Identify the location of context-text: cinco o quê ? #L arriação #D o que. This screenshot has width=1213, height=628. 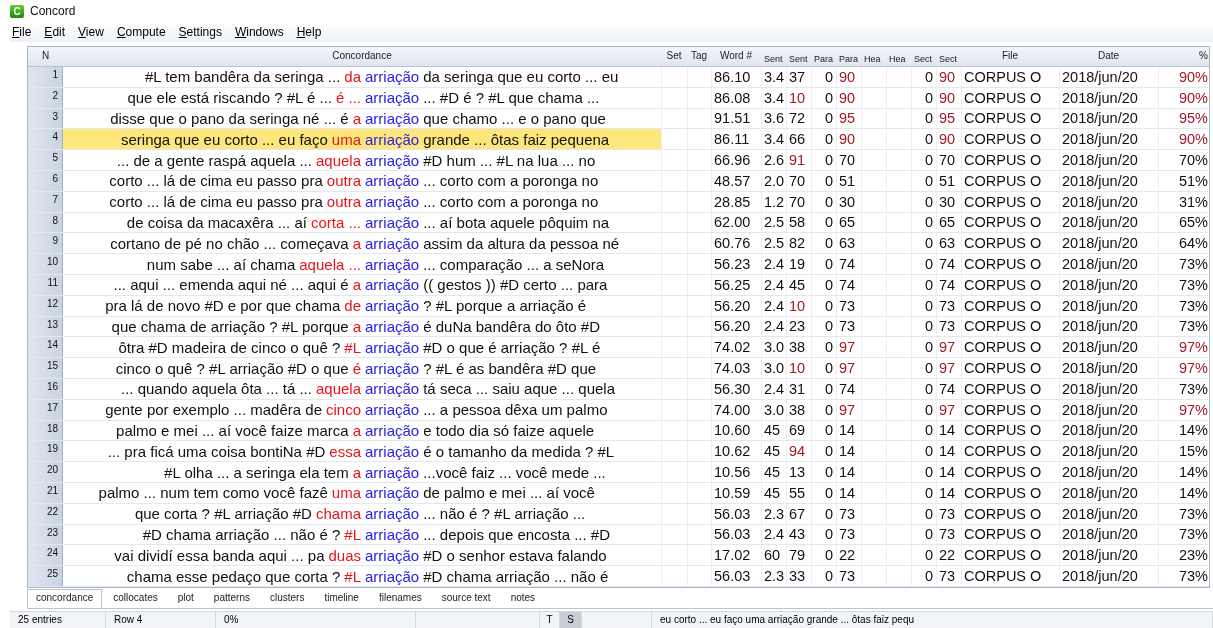
(232, 368).